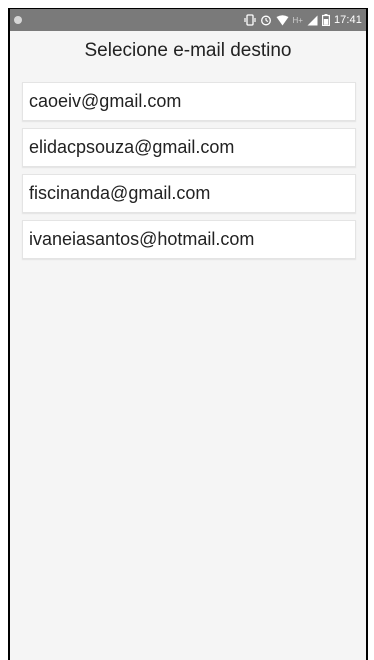 The height and width of the screenshot is (660, 374). What do you see at coordinates (266, 20) in the screenshot?
I see `alarm-icon` at bounding box center [266, 20].